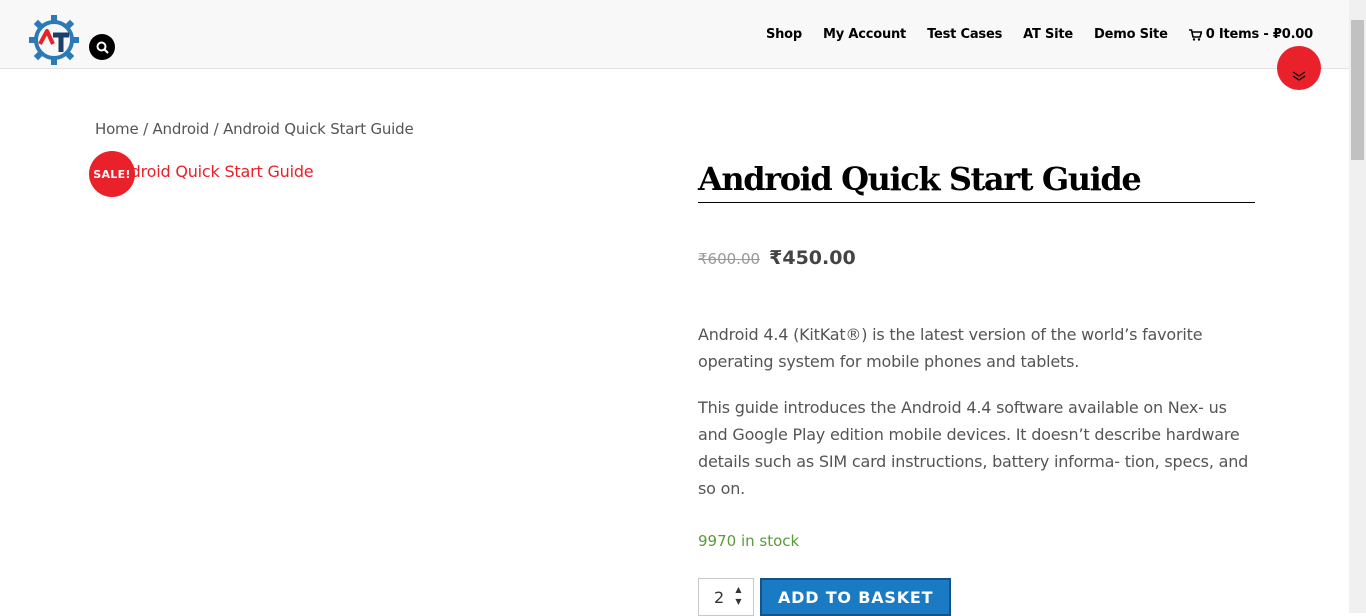 The width and height of the screenshot is (1366, 616). Describe the element at coordinates (212, 171) in the screenshot. I see `product-image-alt-text: Android Quick Start Guide` at that location.